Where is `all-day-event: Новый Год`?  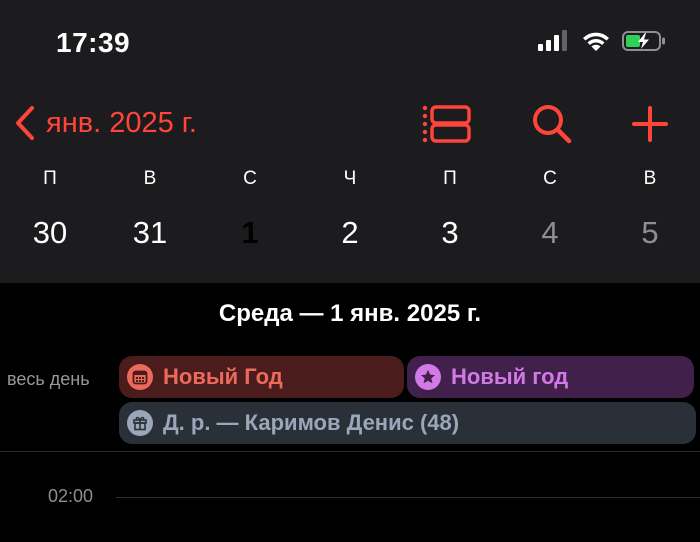 all-day-event: Новый Год is located at coordinates (261, 377).